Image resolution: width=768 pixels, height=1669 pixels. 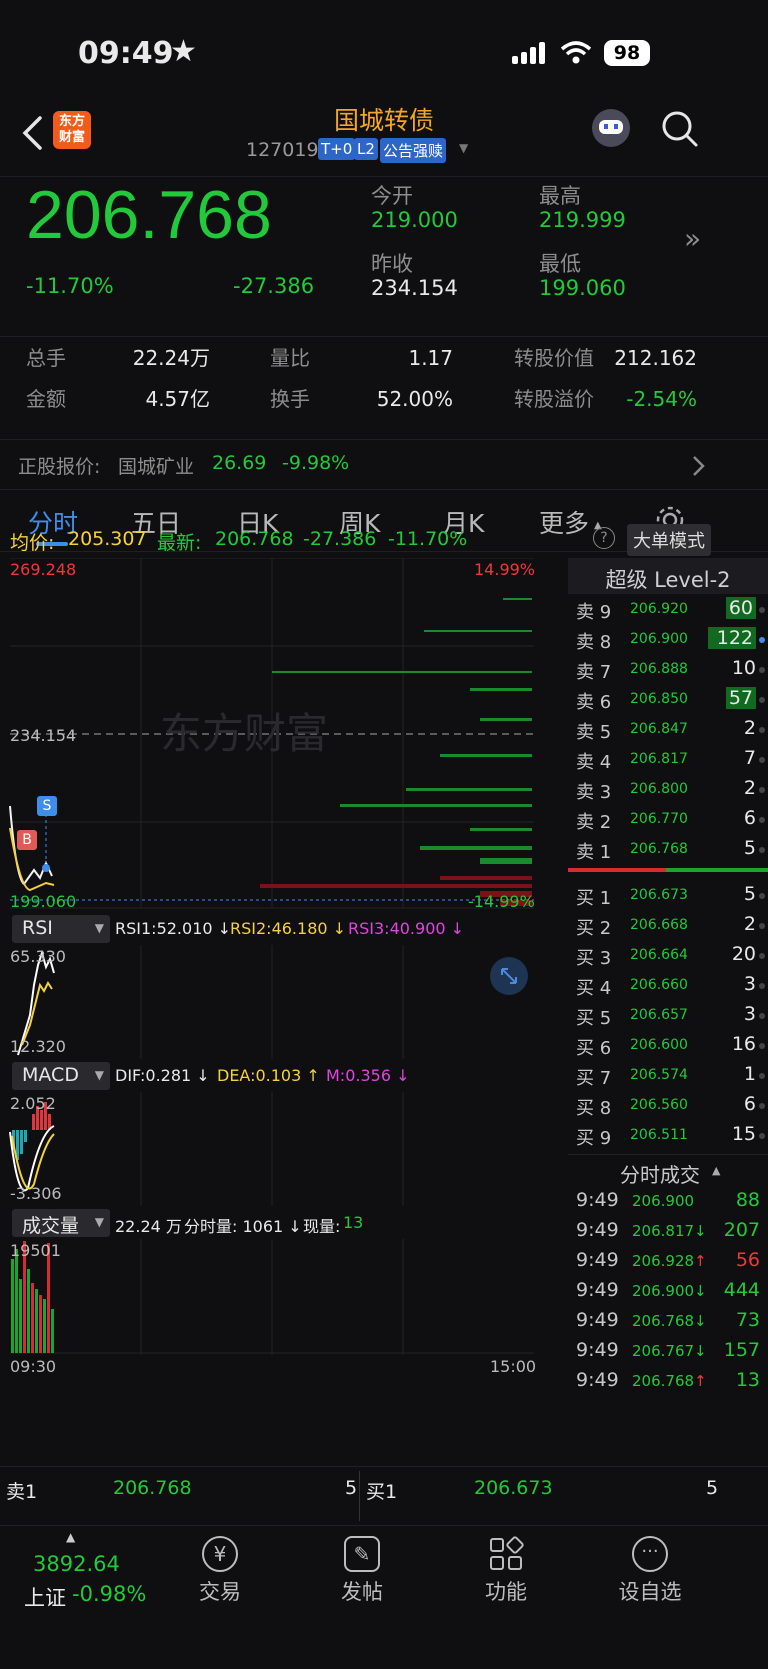 I want to click on watermark: 东方财富, so click(x=244, y=733).